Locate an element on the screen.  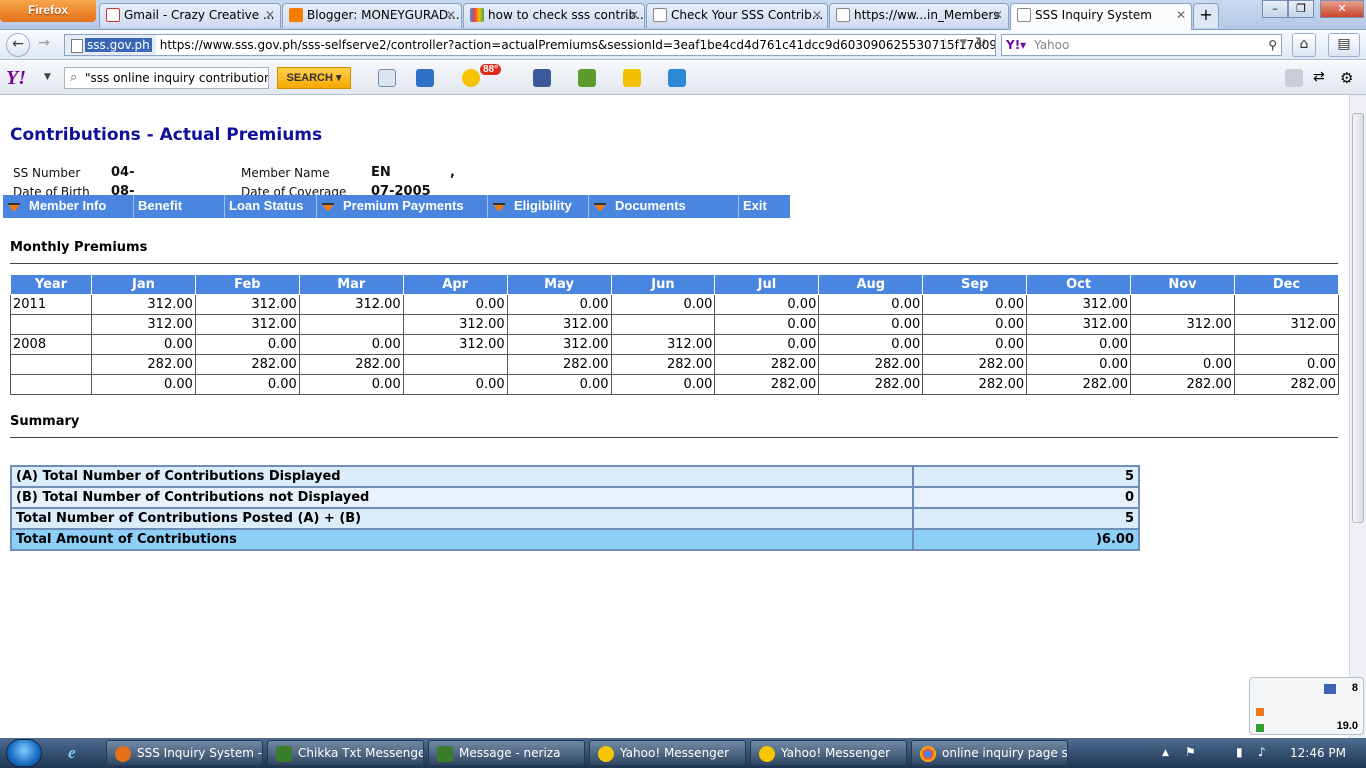
tab-google-search: how to check sss contrib... ✕ is located at coordinates (554, 15).